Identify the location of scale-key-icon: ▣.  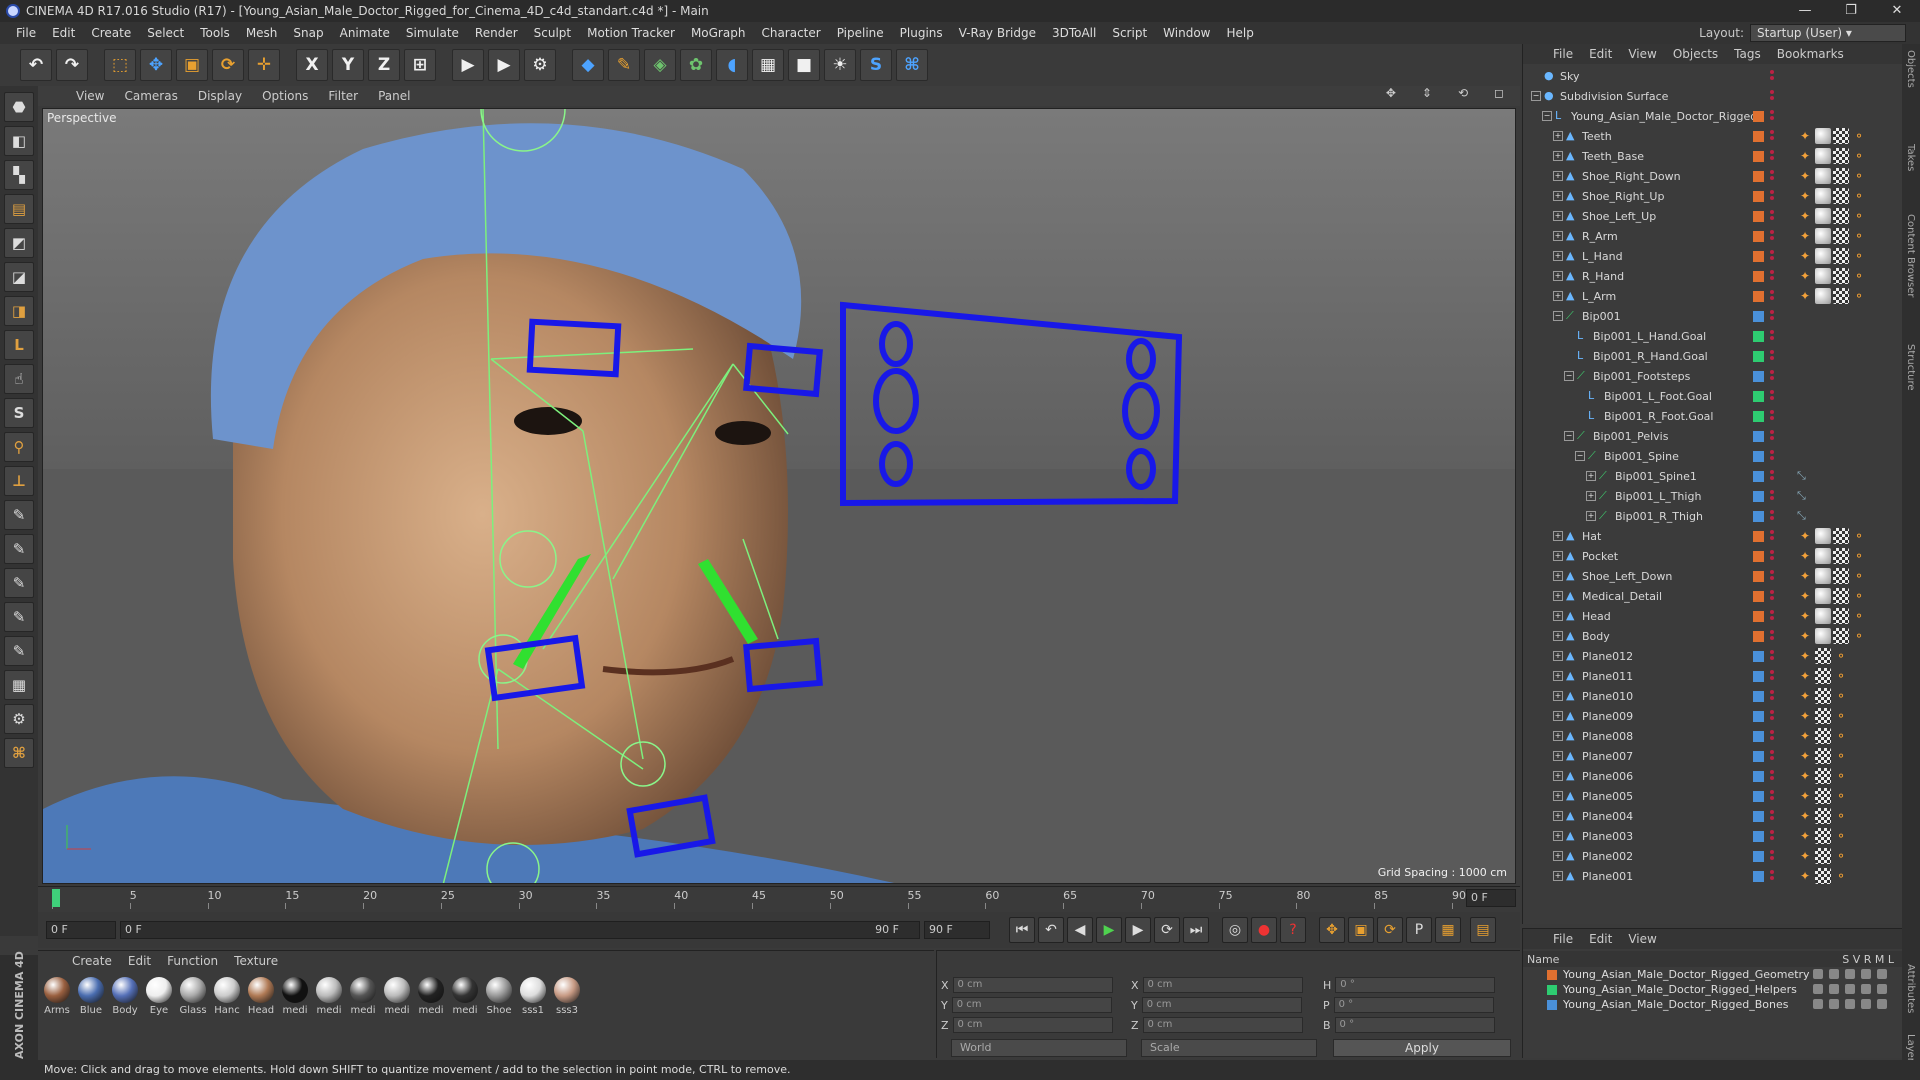
(1361, 930).